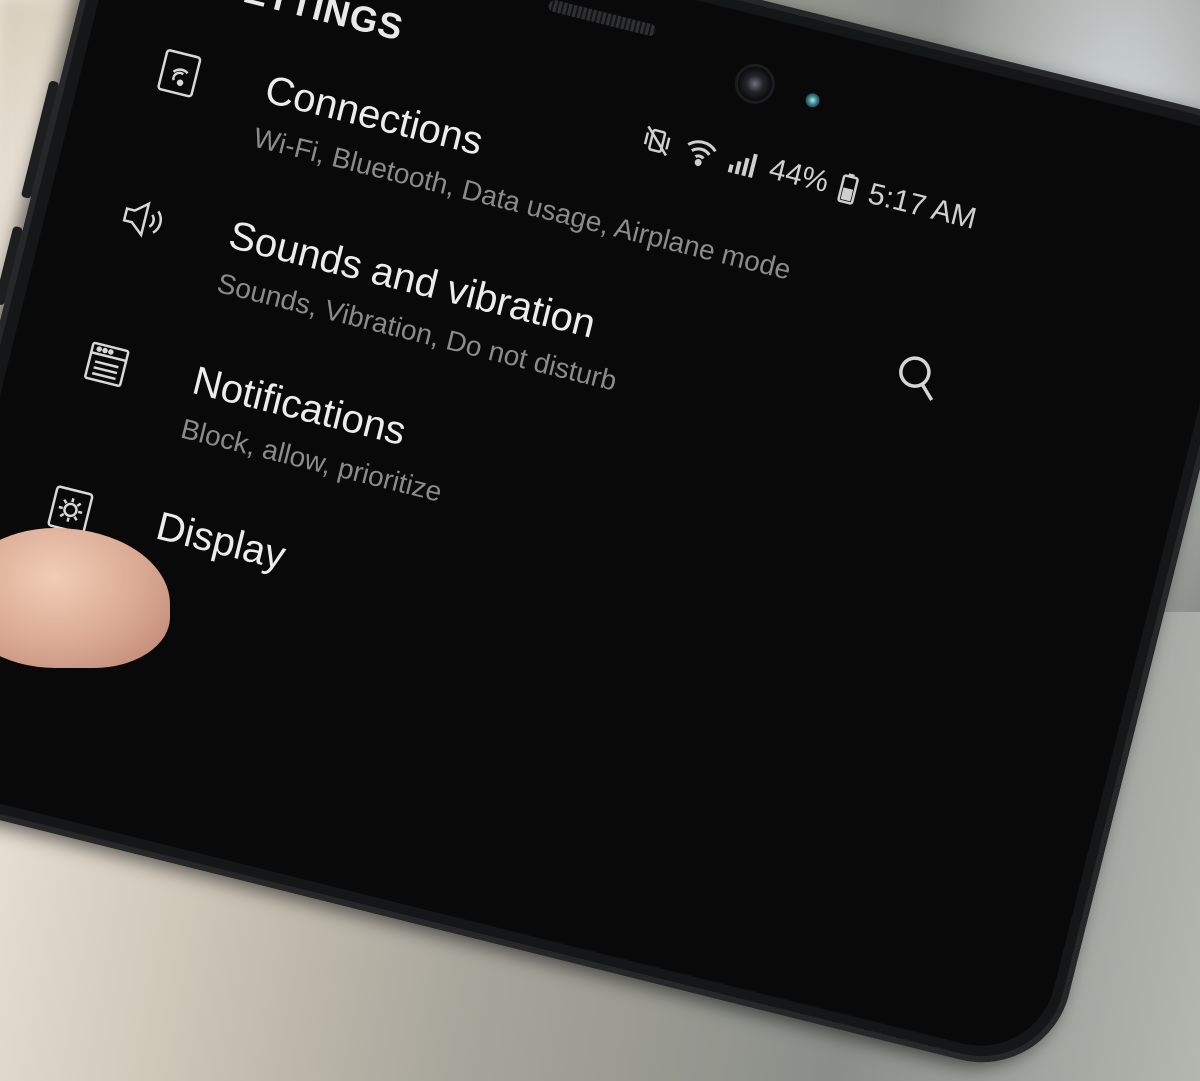  Describe the element at coordinates (701, 151) in the screenshot. I see `wifi-icon` at that location.